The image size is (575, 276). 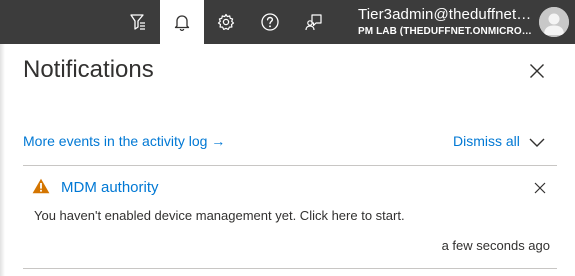 I want to click on notification-timestamp: a few seconds ago, so click(x=495, y=245).